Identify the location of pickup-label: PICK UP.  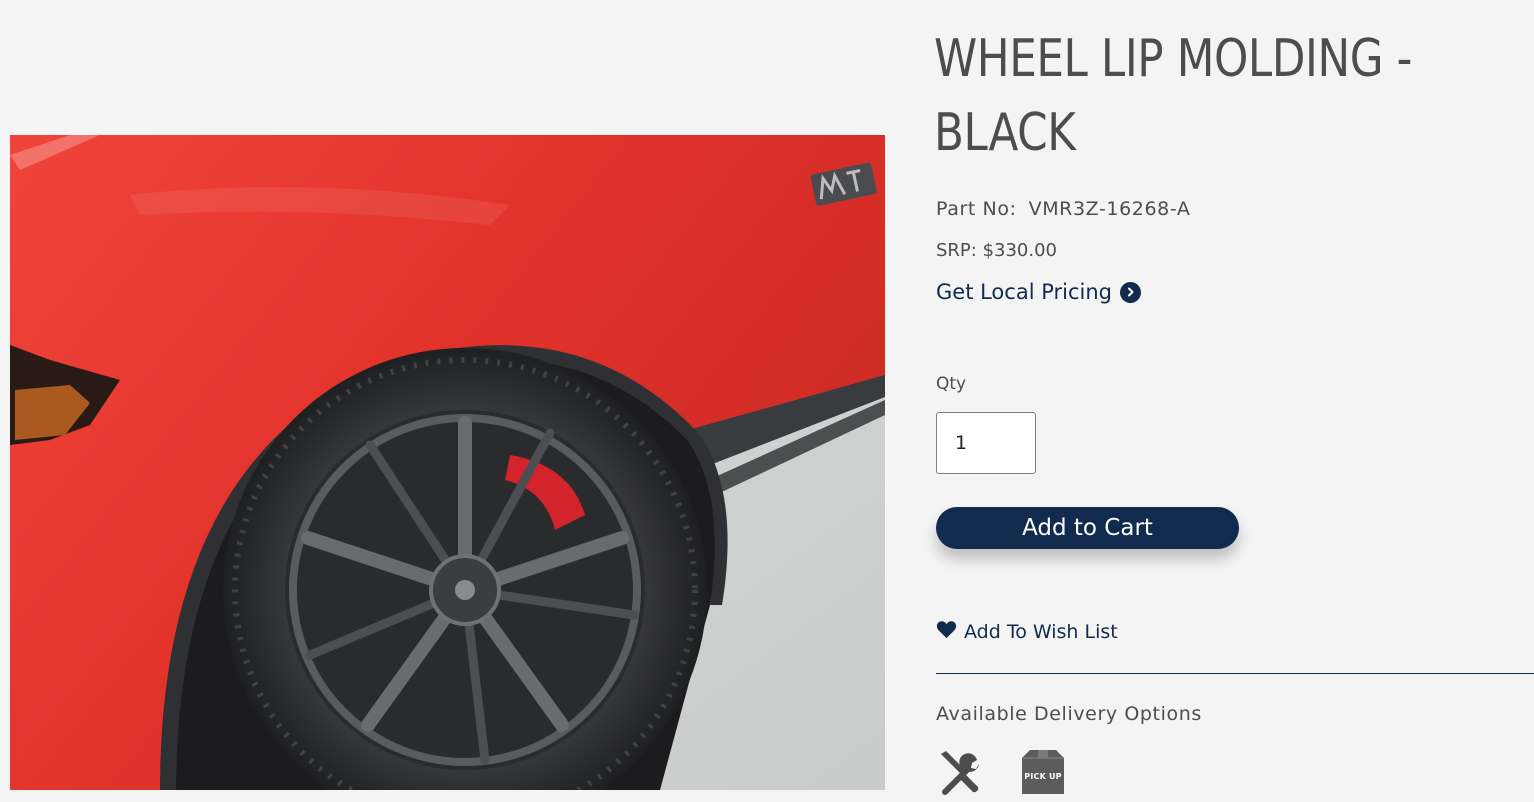
(1043, 776).